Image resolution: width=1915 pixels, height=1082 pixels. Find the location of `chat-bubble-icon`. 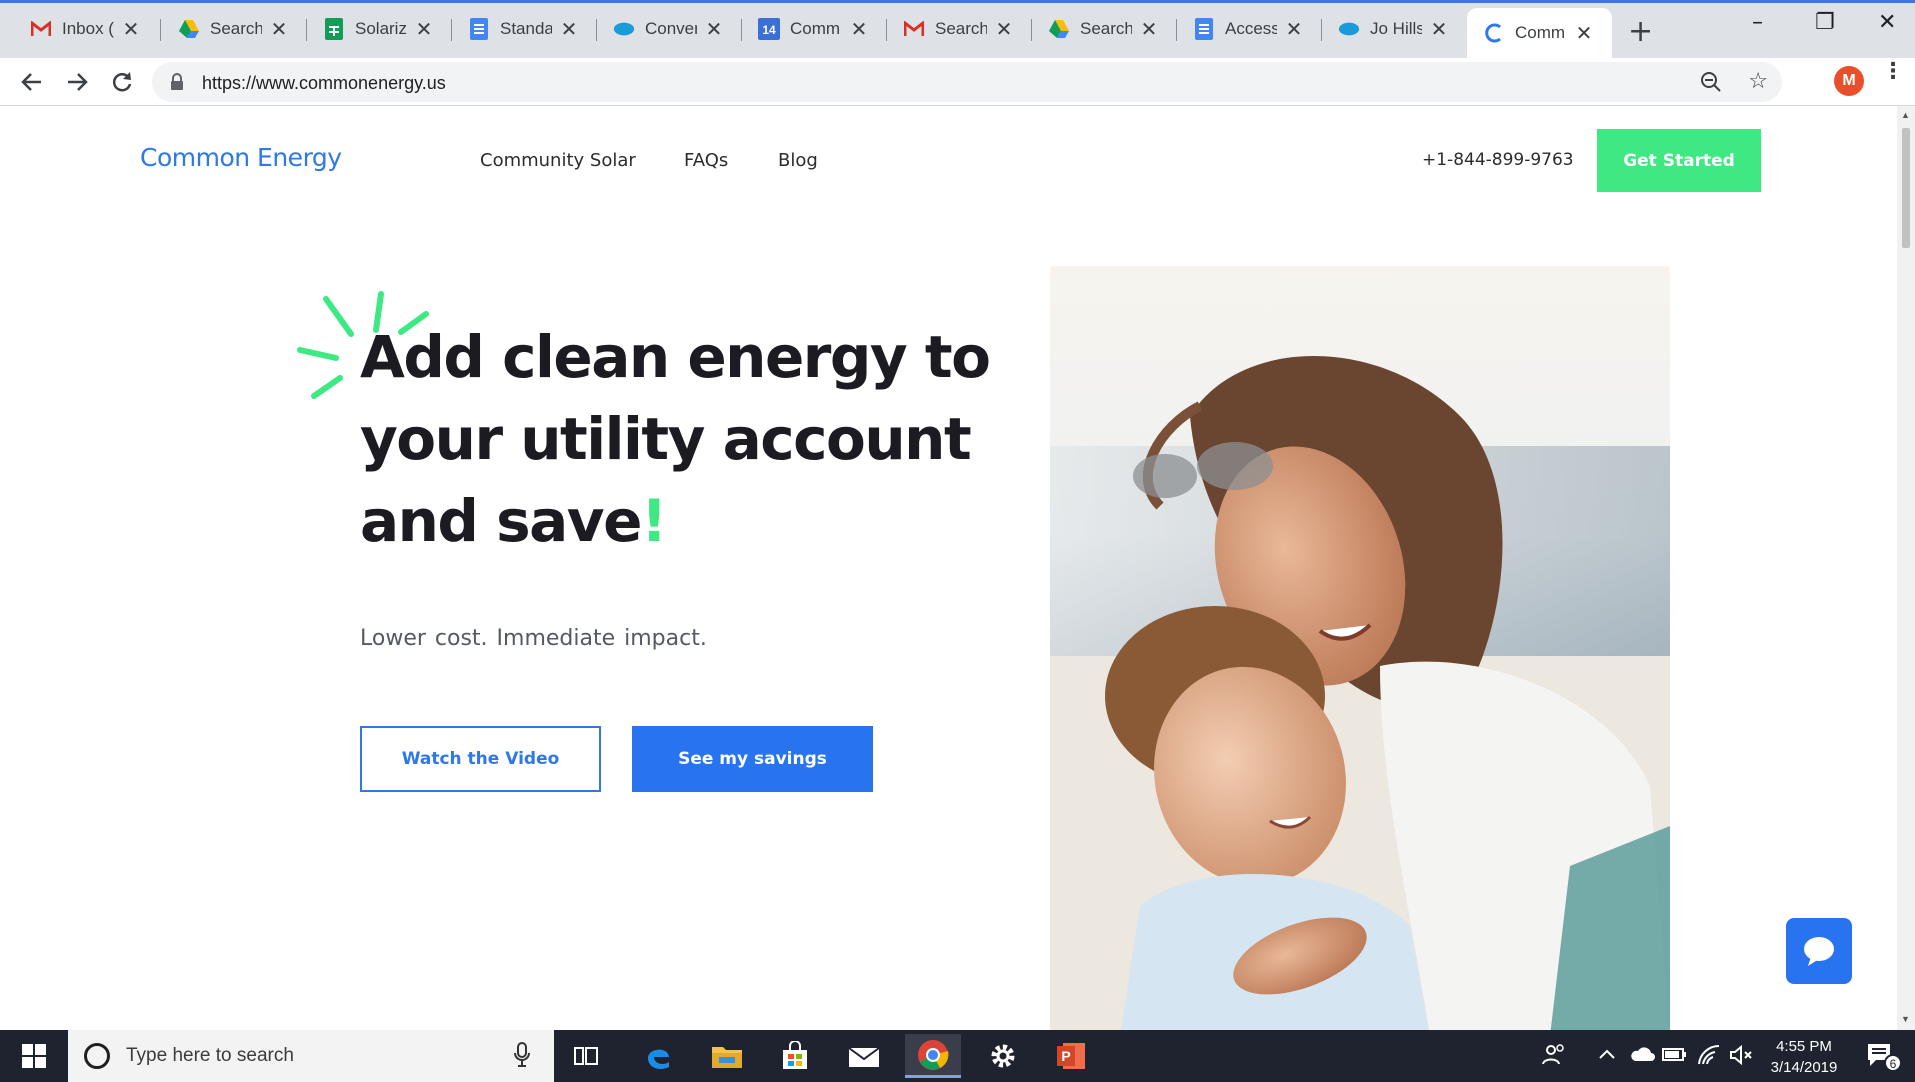

chat-bubble-icon is located at coordinates (1819, 951).